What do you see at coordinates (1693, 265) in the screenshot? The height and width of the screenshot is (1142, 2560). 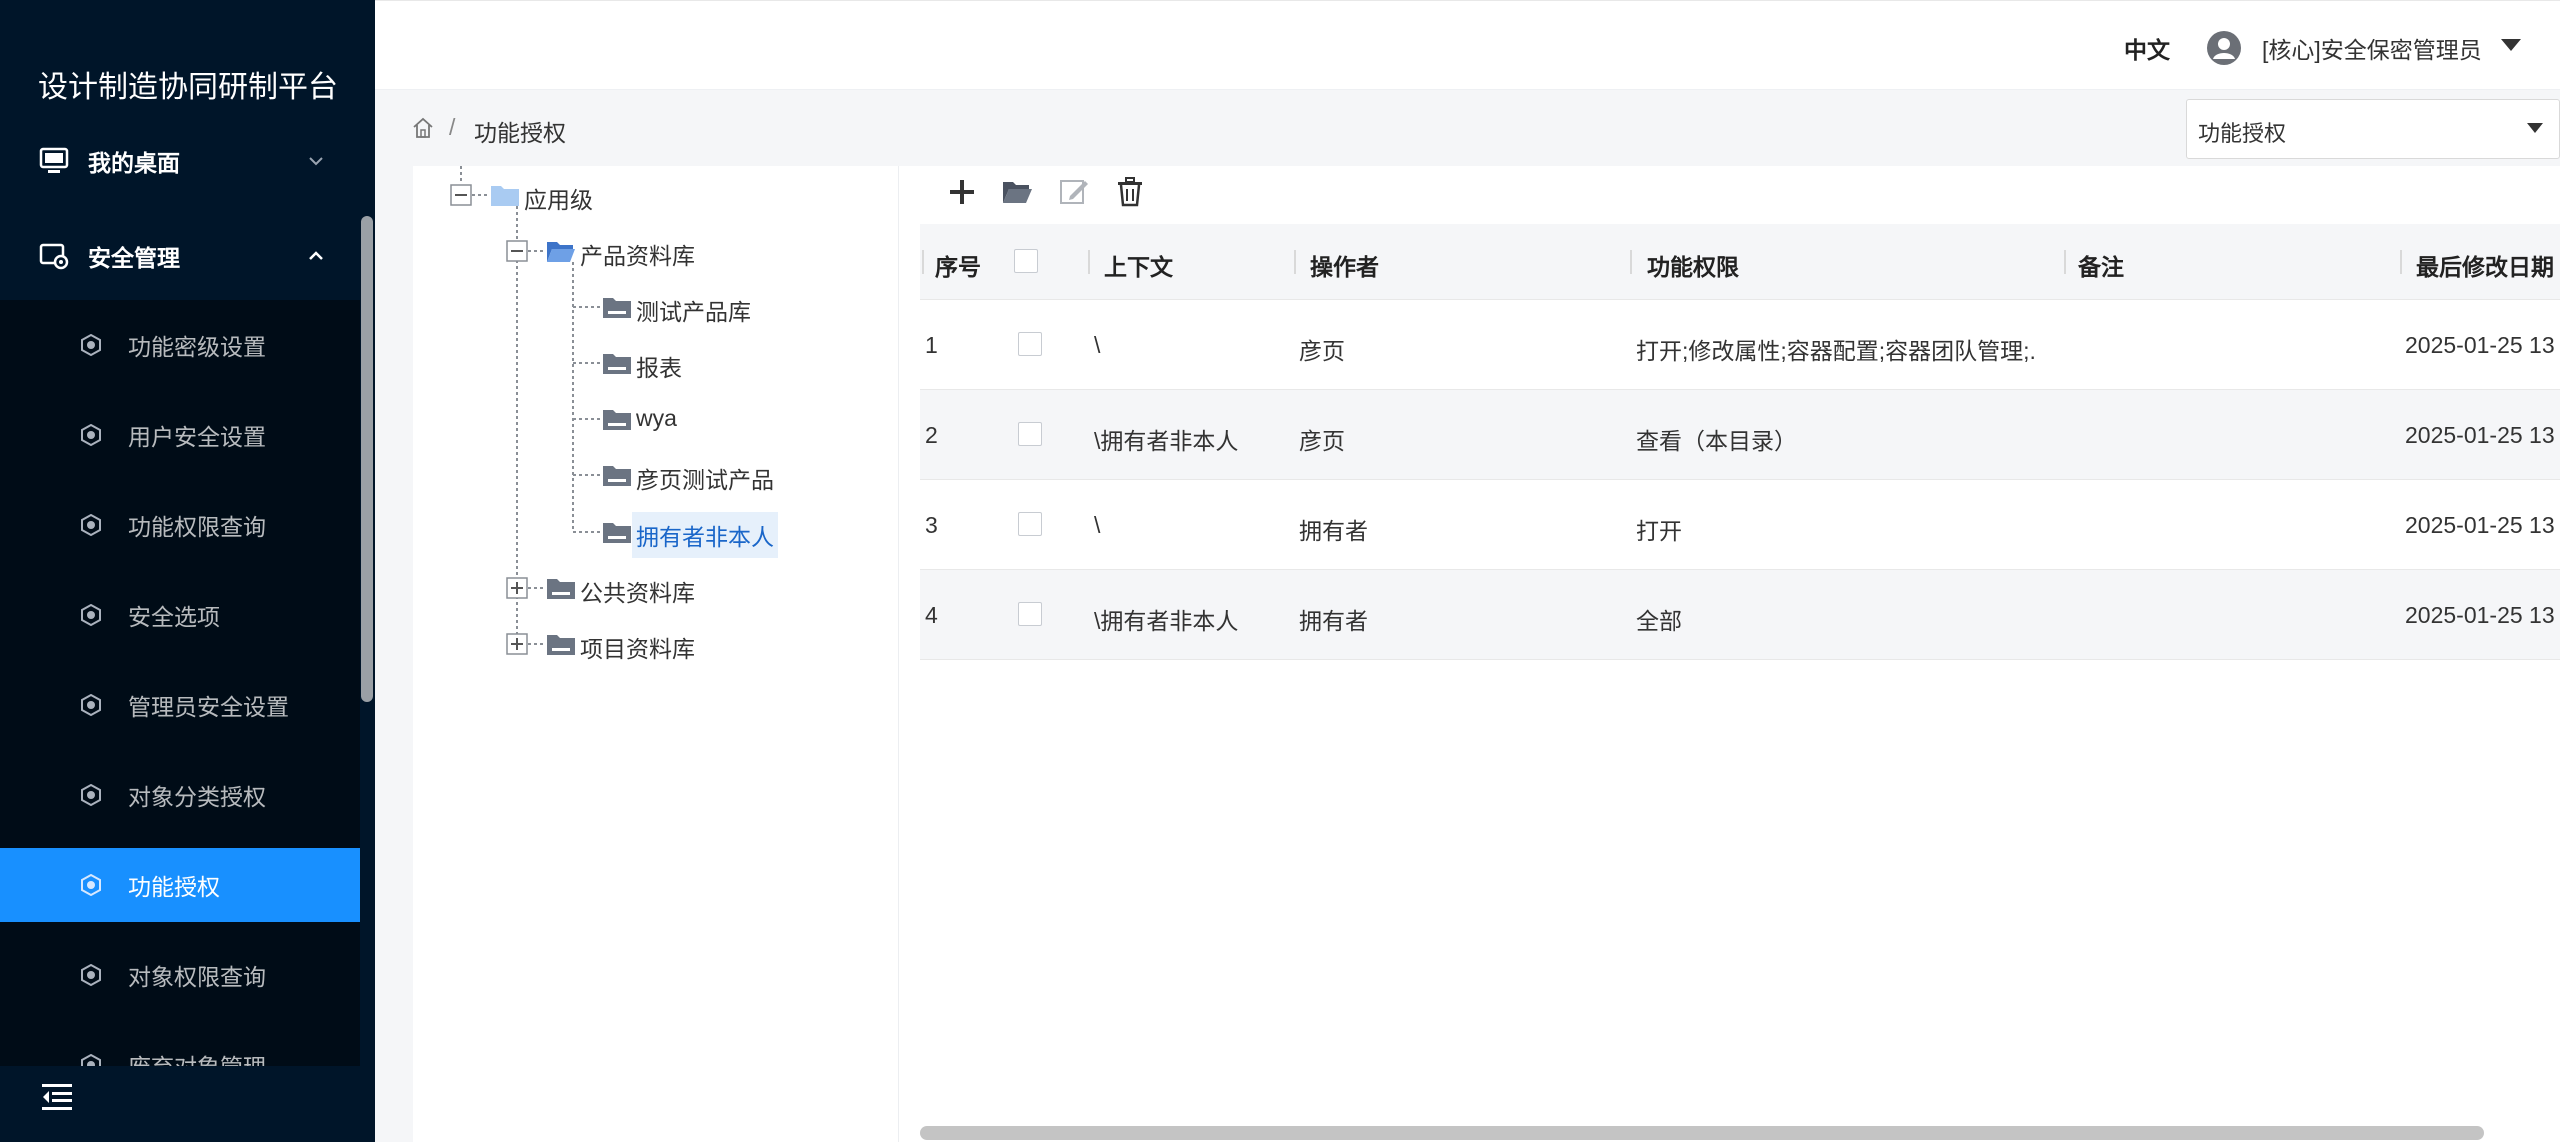 I see `column-header-permission: 功能权限` at bounding box center [1693, 265].